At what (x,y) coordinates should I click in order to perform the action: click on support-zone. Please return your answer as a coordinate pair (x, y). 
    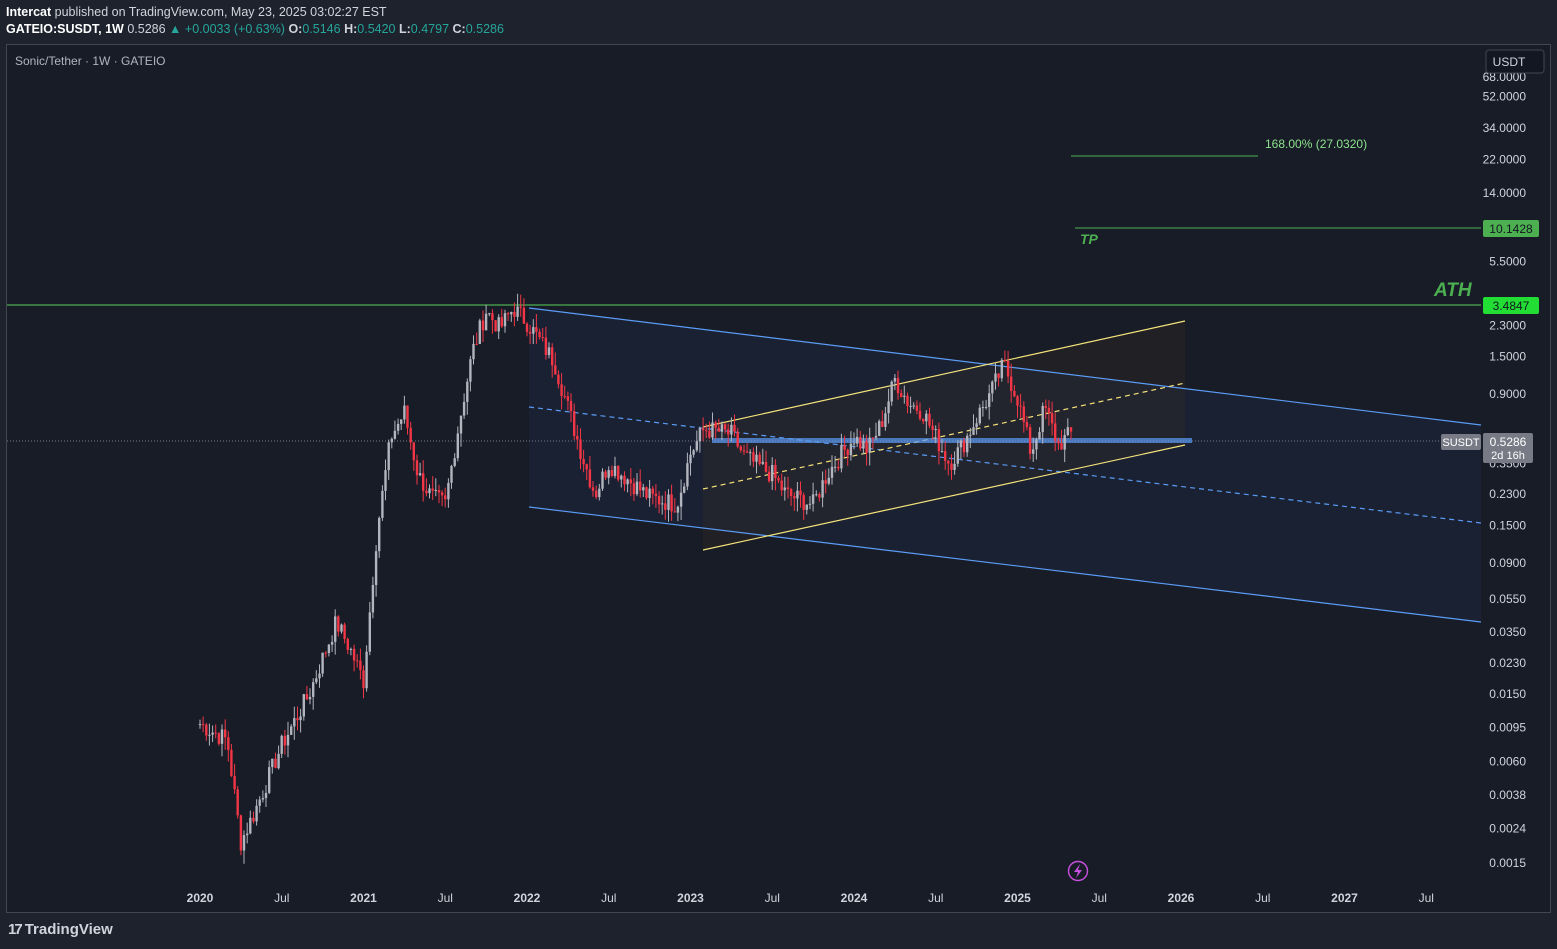
    Looking at the image, I should click on (952, 440).